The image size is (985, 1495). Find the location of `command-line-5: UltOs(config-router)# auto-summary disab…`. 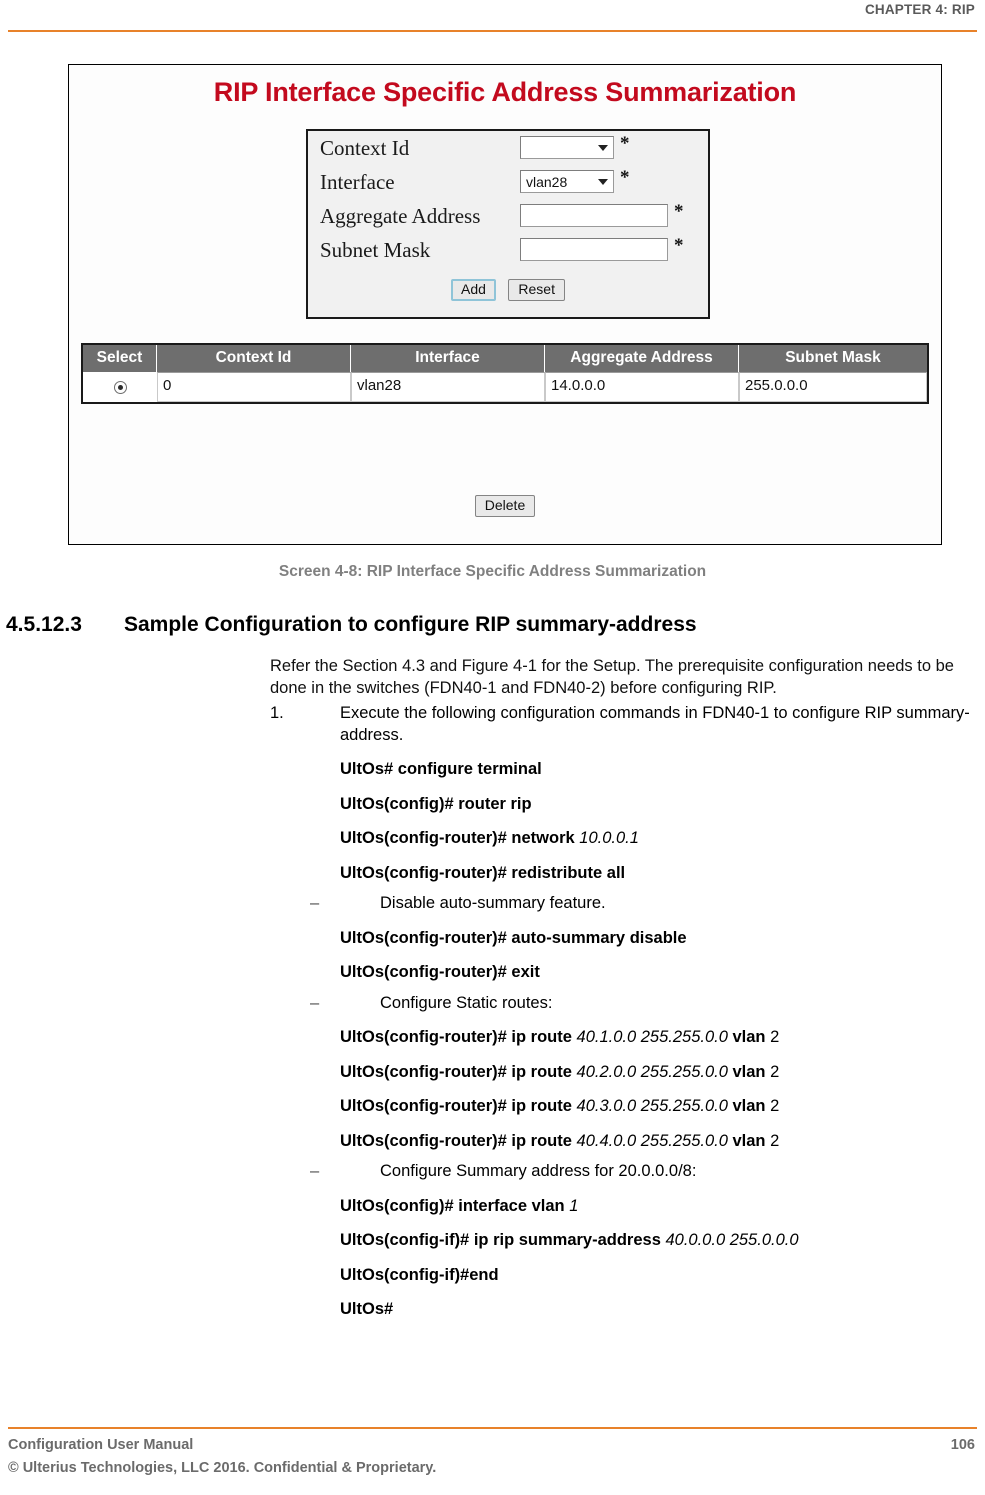

command-line-5: UltOs(config-router)# auto-summary disab… is located at coordinates (658, 939).